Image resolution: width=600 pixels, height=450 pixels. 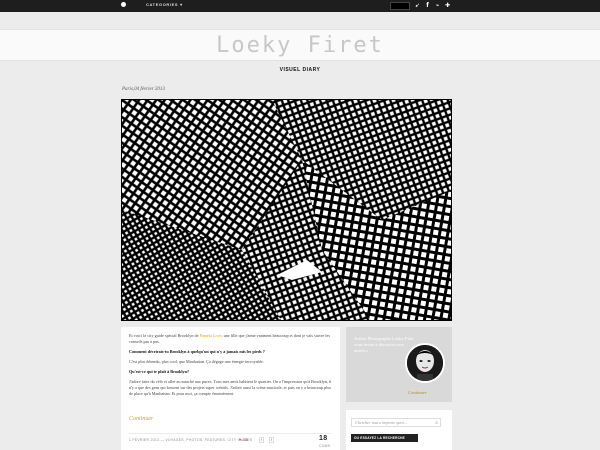 I want to click on facebook-icon: f, so click(x=427, y=5).